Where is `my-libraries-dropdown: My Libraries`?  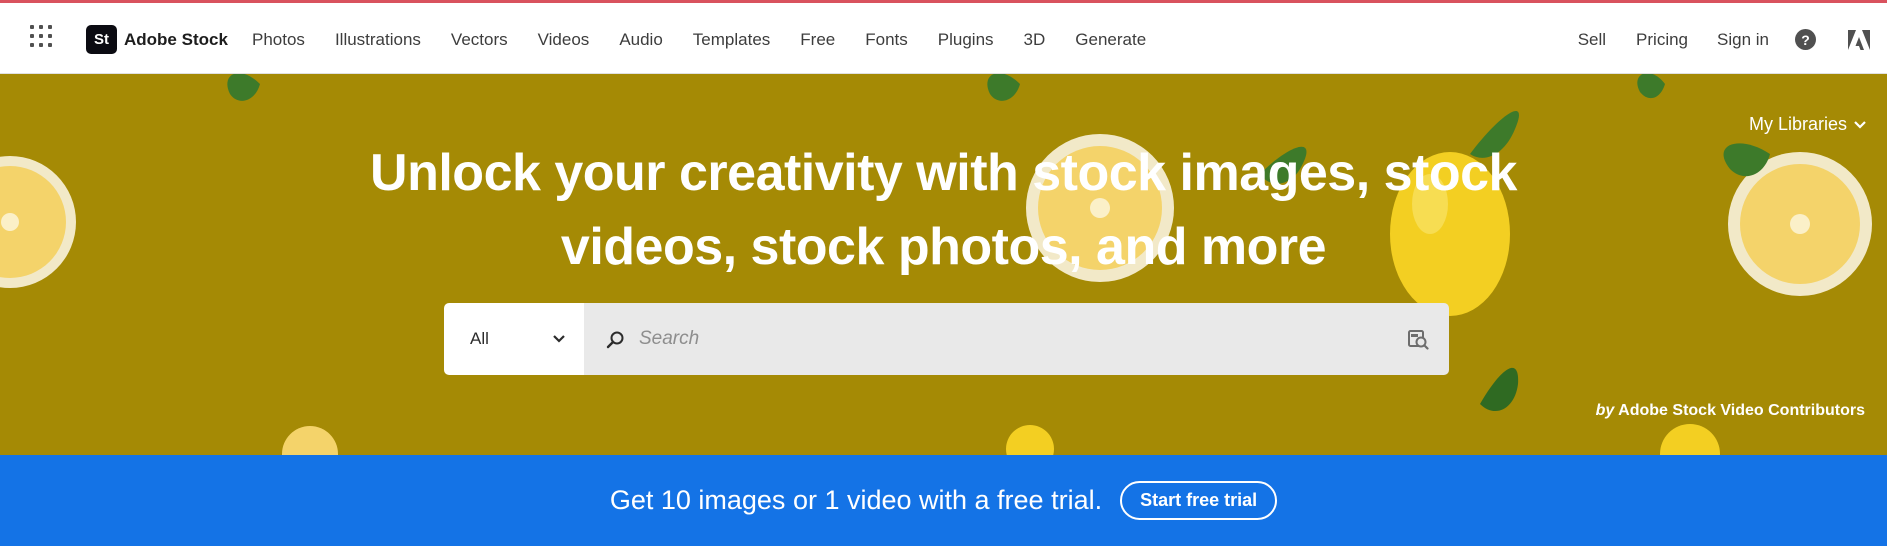 my-libraries-dropdown: My Libraries is located at coordinates (1808, 124).